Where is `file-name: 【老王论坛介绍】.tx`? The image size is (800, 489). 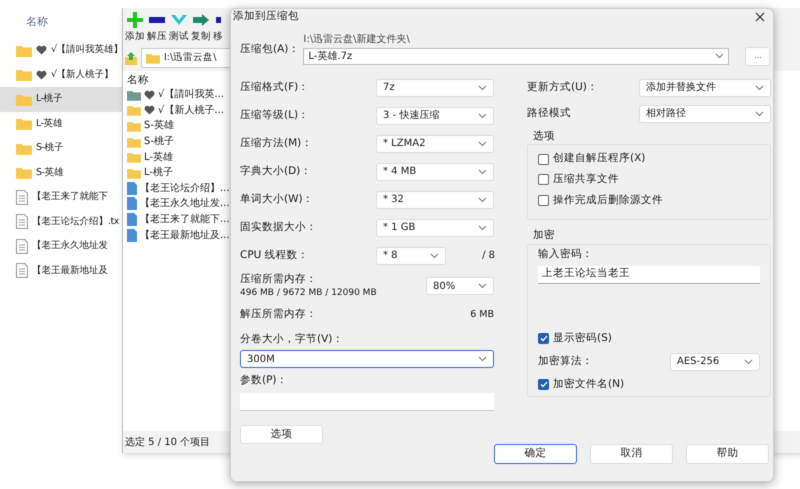
file-name: 【老王论坛介绍】.tx is located at coordinates (75, 221).